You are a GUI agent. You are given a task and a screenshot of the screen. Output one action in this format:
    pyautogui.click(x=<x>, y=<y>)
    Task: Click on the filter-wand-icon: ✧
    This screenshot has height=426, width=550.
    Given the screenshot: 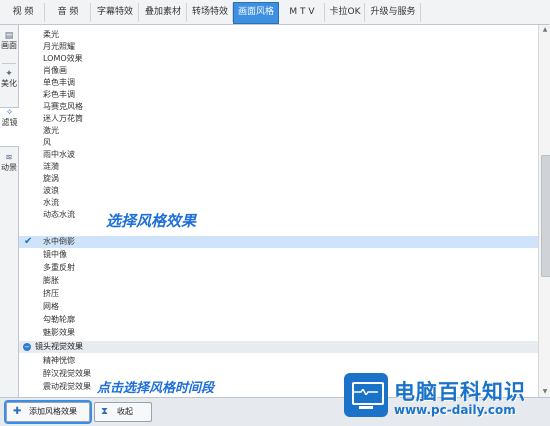 What is the action you would take?
    pyautogui.click(x=9, y=113)
    